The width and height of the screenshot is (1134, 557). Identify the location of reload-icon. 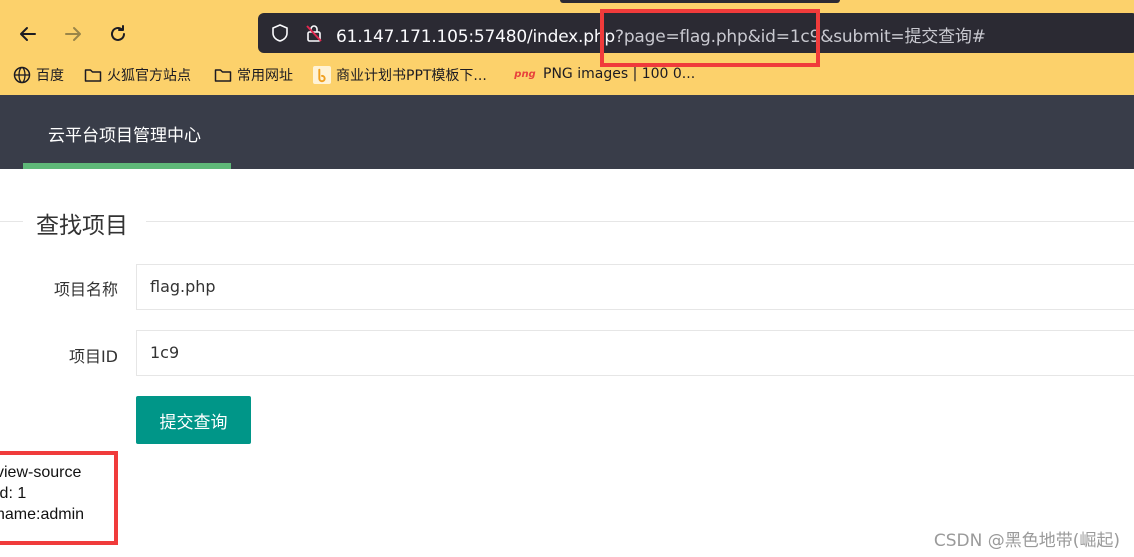
(118, 33).